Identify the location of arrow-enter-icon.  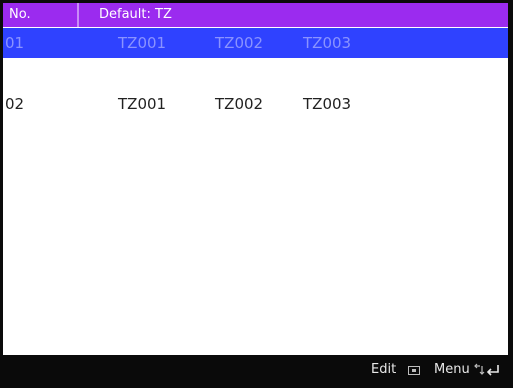
(486, 369).